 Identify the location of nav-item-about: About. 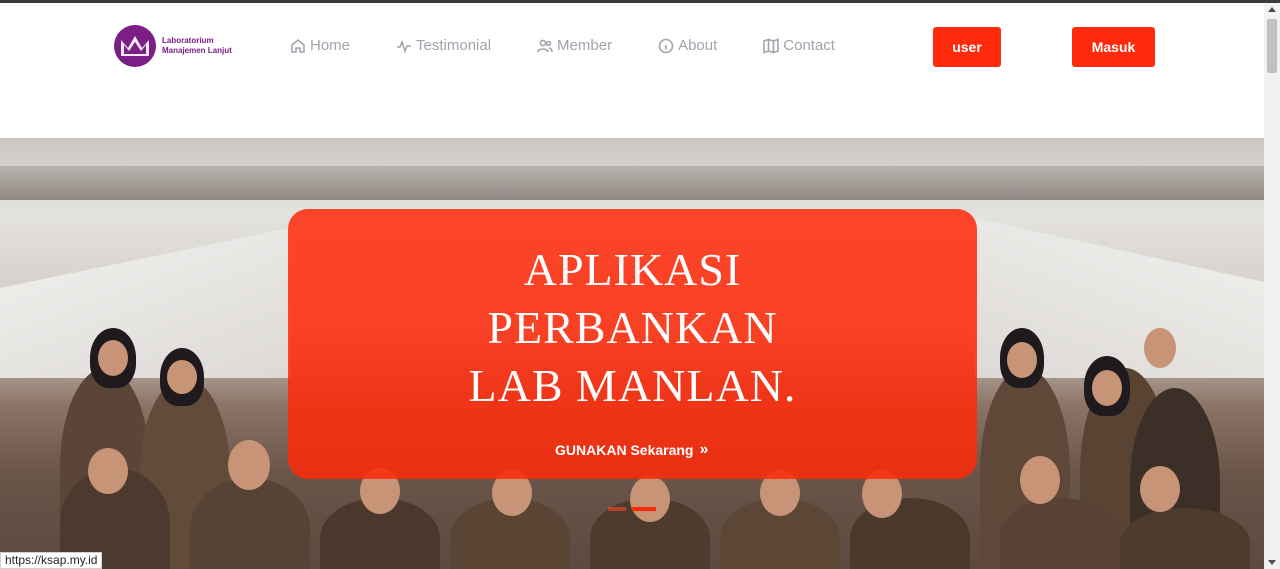
(687, 45).